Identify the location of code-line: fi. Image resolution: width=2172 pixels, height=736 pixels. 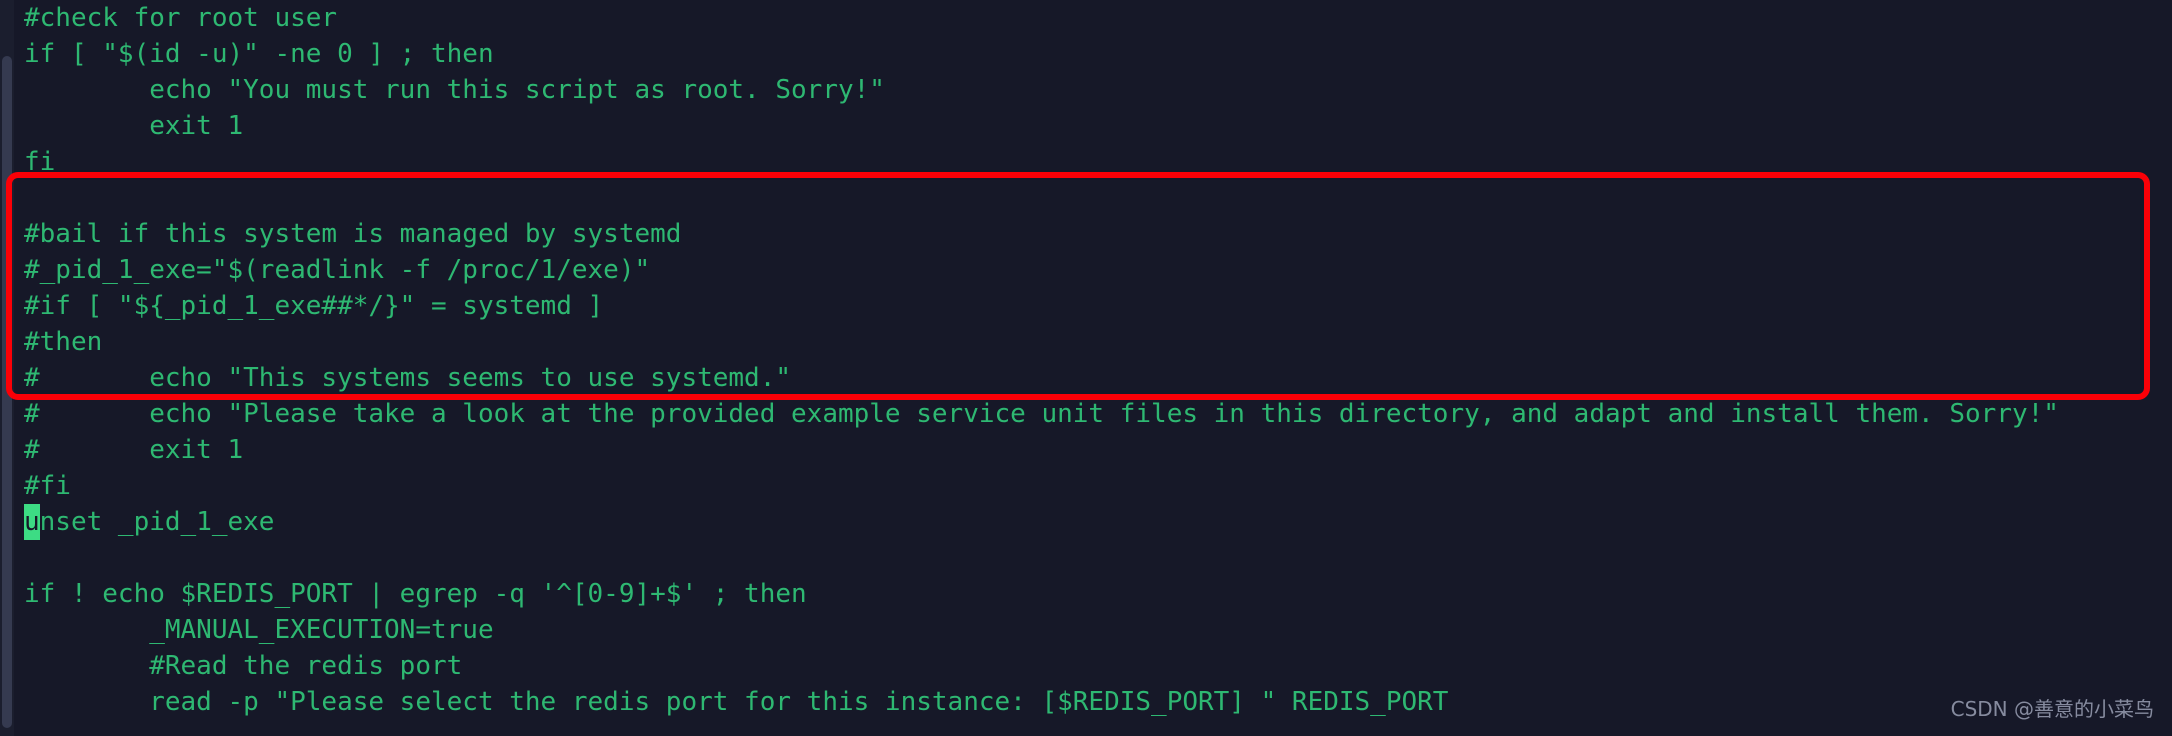
(1093, 162).